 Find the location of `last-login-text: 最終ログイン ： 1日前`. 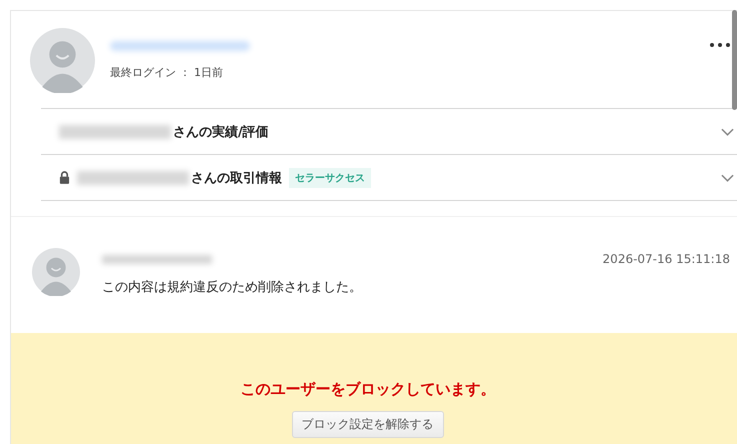

last-login-text: 最終ログイン ： 1日前 is located at coordinates (167, 72).